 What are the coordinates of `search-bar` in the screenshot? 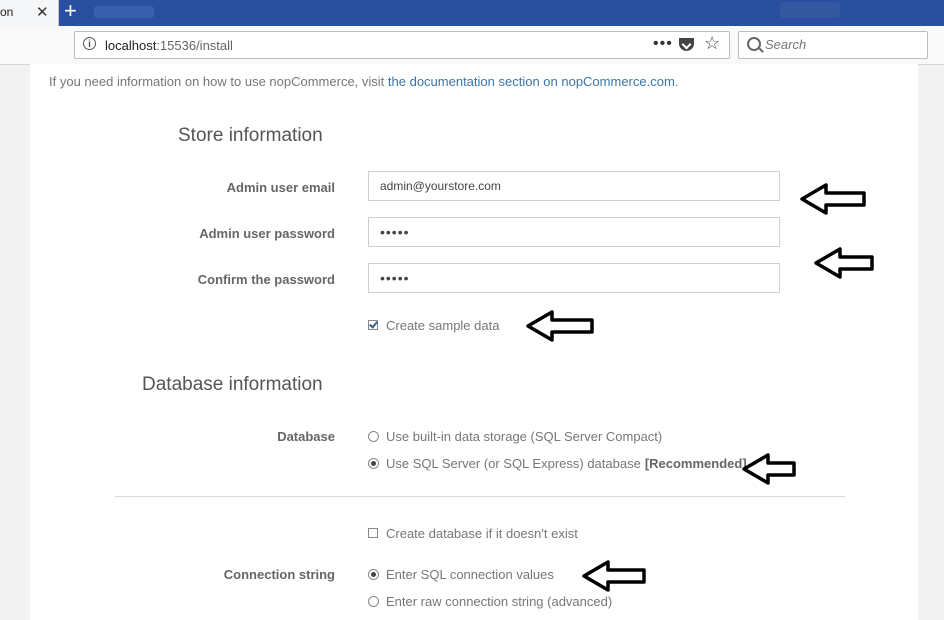 It's located at (833, 45).